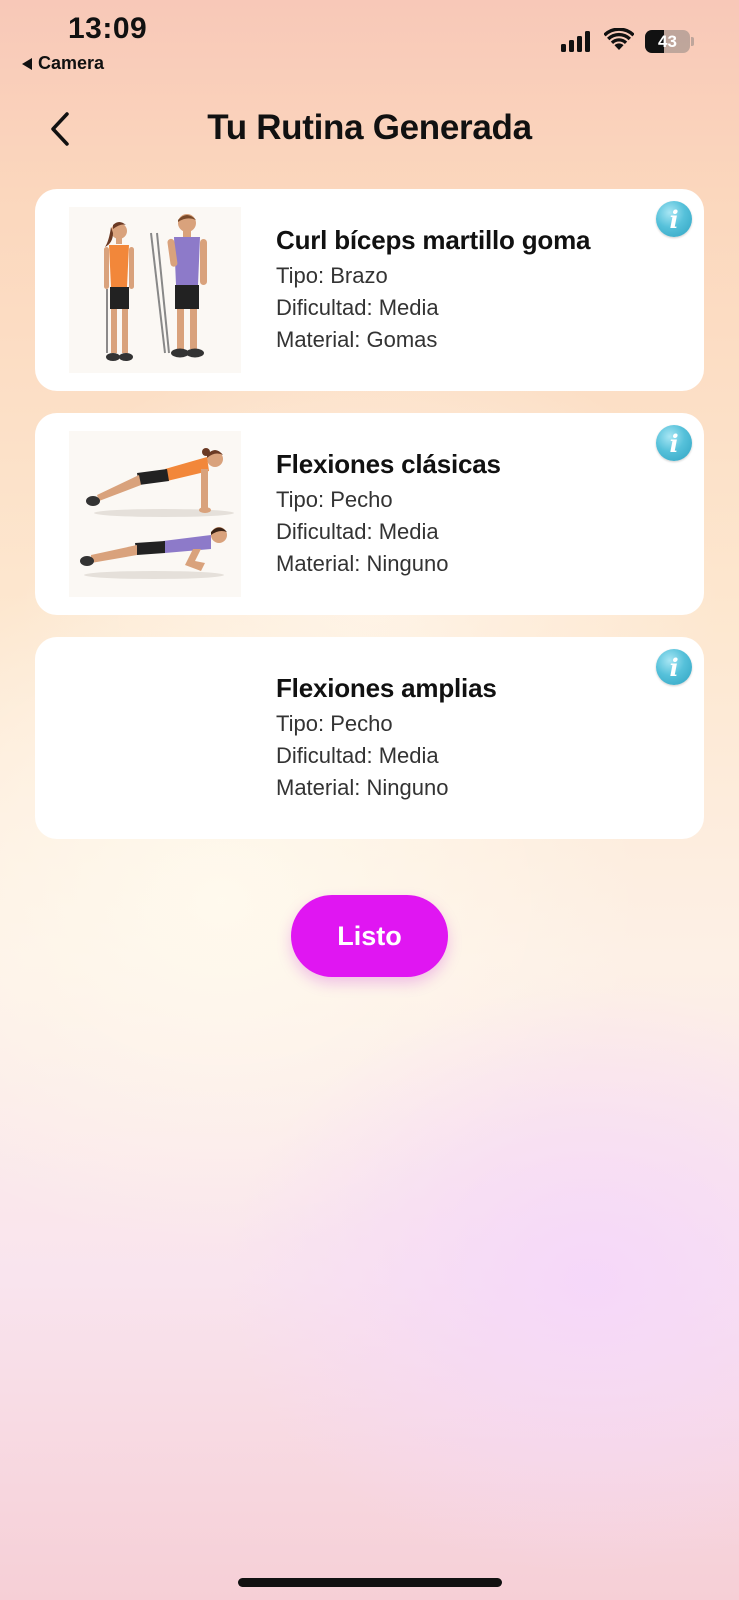 This screenshot has width=739, height=1600. I want to click on battery-tip, so click(692, 41).